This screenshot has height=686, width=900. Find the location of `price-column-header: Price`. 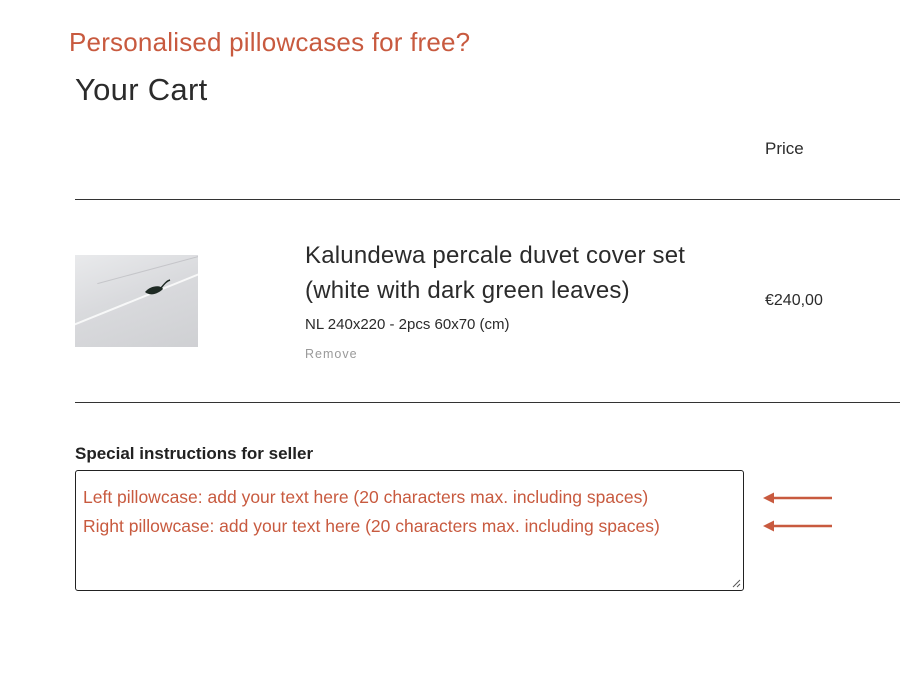

price-column-header: Price is located at coordinates (784, 148).